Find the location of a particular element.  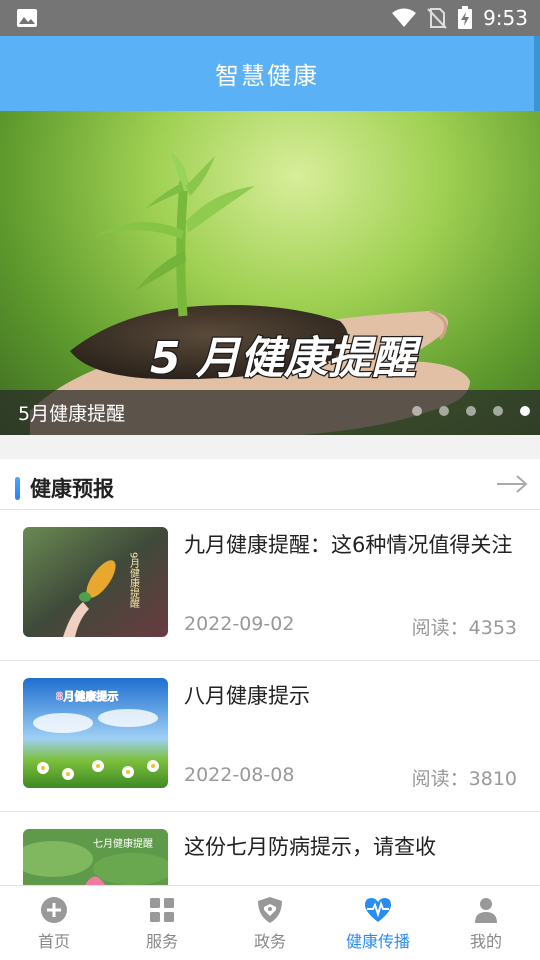

bottom-nav: 首页 服务 政务 健康传播 我的 is located at coordinates (270, 922).